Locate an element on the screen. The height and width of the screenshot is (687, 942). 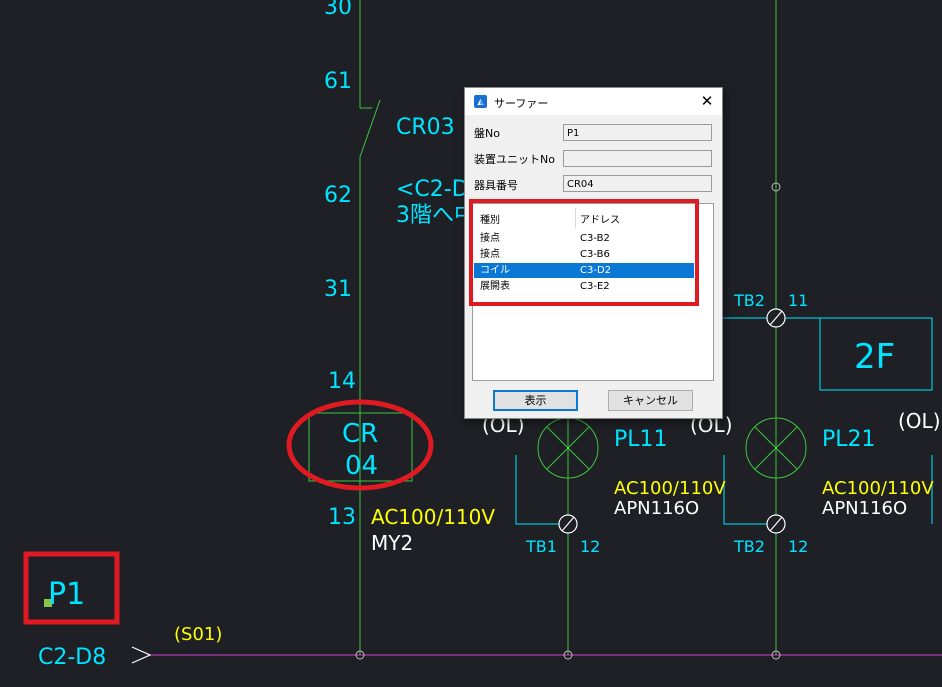
arrow-connector-icon is located at coordinates (141, 655).